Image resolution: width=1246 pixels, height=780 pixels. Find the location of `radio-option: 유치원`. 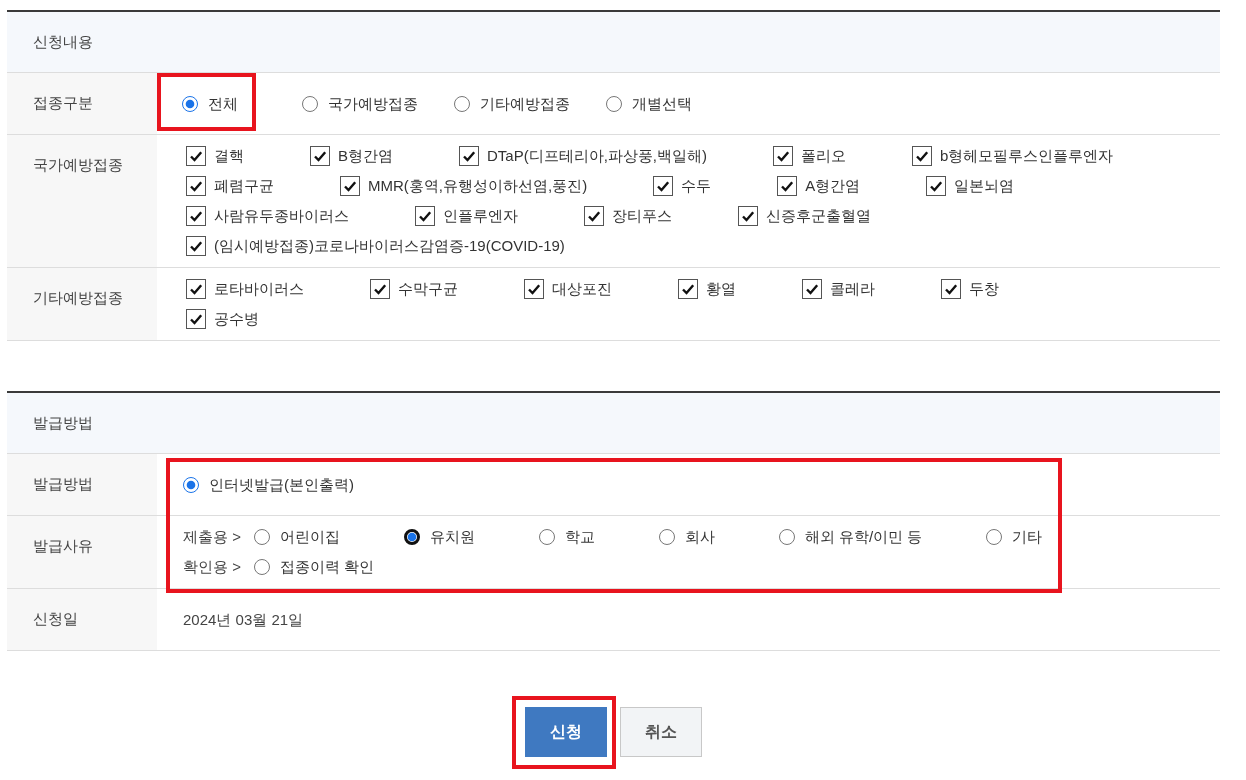

radio-option: 유치원 is located at coordinates (439, 537).